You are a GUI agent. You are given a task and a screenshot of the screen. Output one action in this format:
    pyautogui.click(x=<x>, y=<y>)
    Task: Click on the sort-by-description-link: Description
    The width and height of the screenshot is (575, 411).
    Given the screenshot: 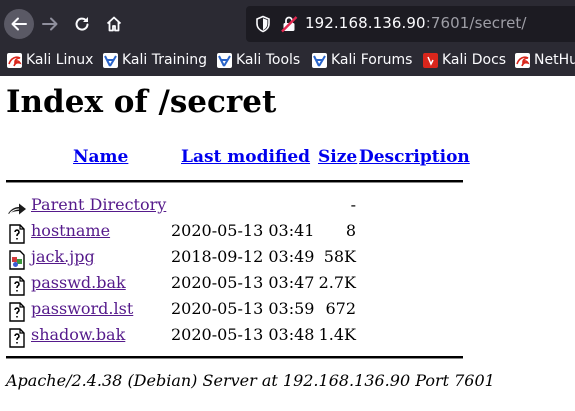 What is the action you would take?
    pyautogui.click(x=414, y=157)
    